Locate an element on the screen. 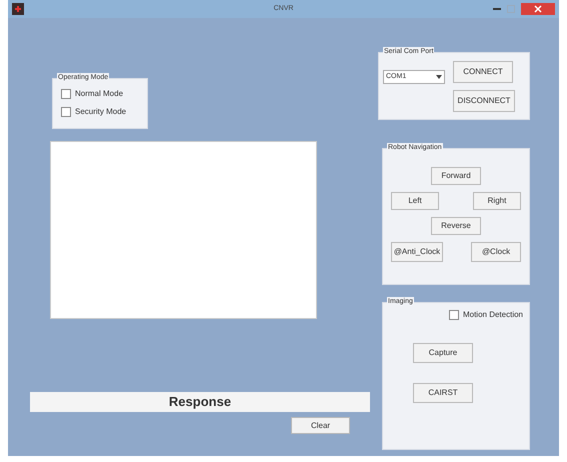 This screenshot has width=567, height=462. right-button: Right is located at coordinates (497, 201).